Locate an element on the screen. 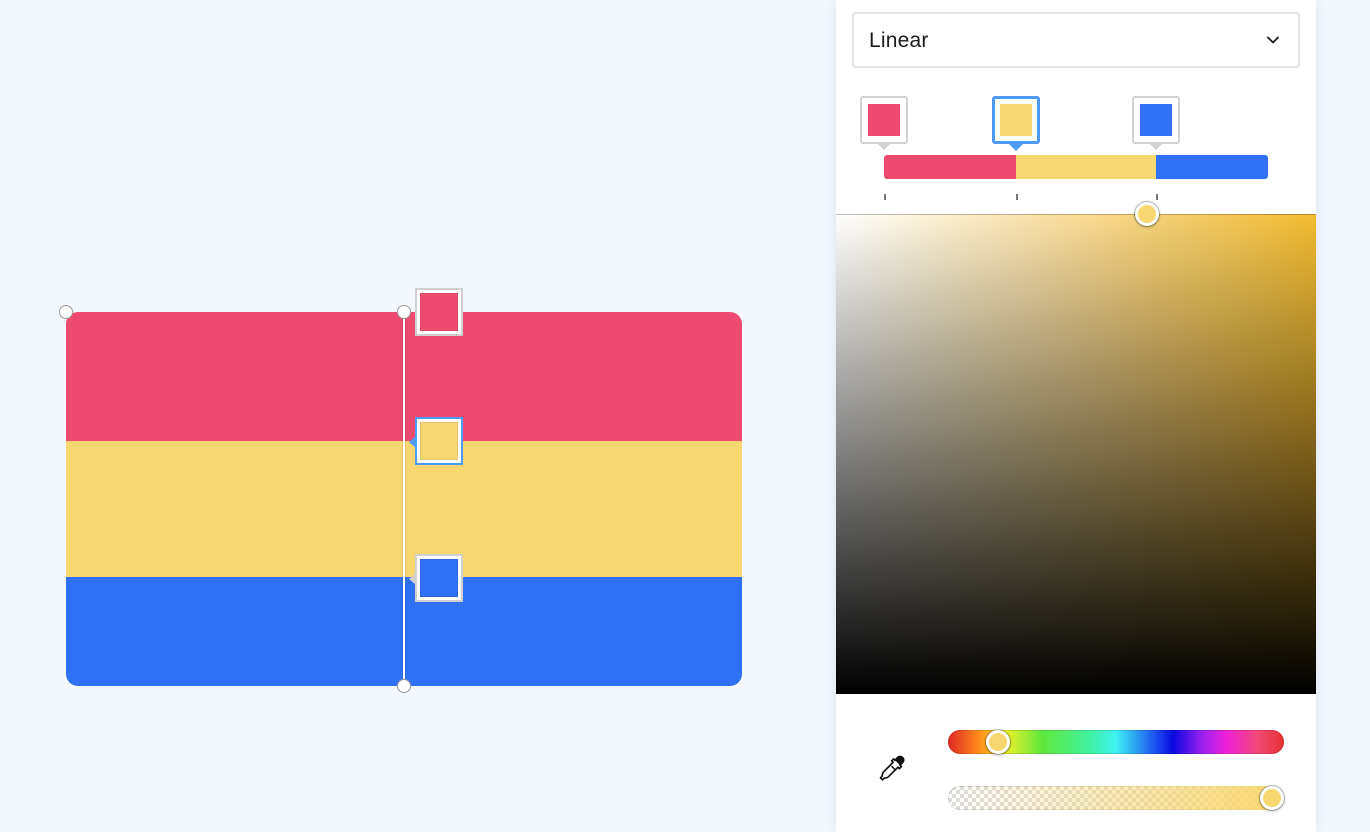  gradient-direction-line is located at coordinates (404, 499).